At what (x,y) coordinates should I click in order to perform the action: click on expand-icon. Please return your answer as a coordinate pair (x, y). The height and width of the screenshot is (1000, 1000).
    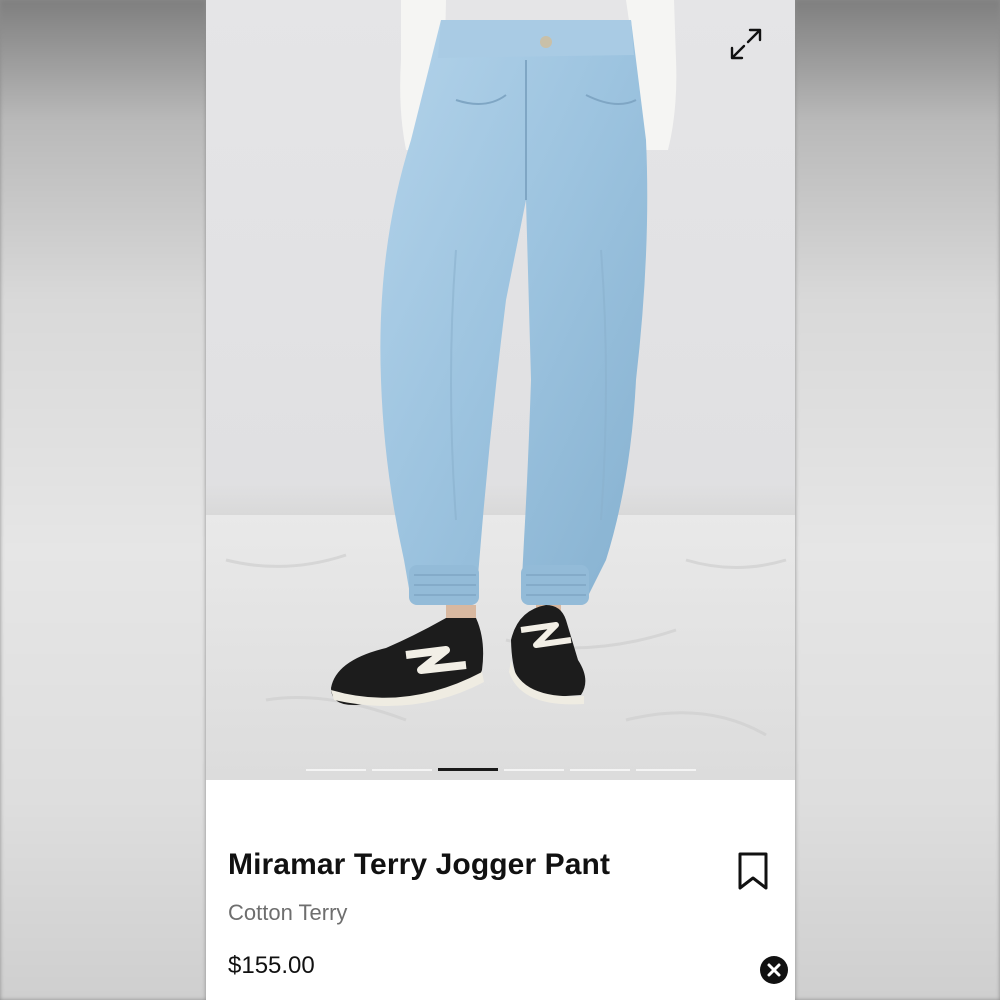
    Looking at the image, I should click on (746, 44).